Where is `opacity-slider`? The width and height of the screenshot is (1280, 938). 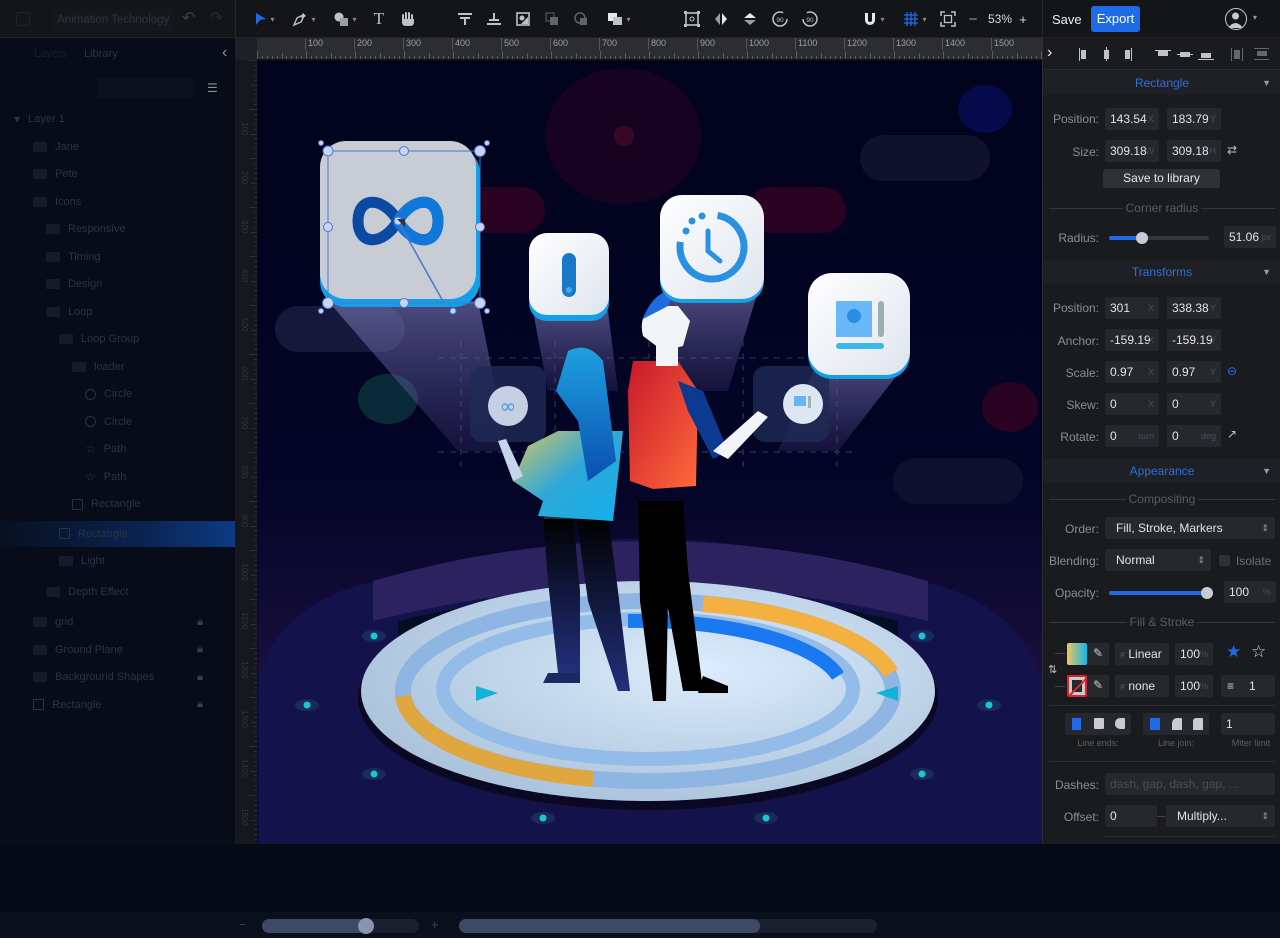 opacity-slider is located at coordinates (1161, 593).